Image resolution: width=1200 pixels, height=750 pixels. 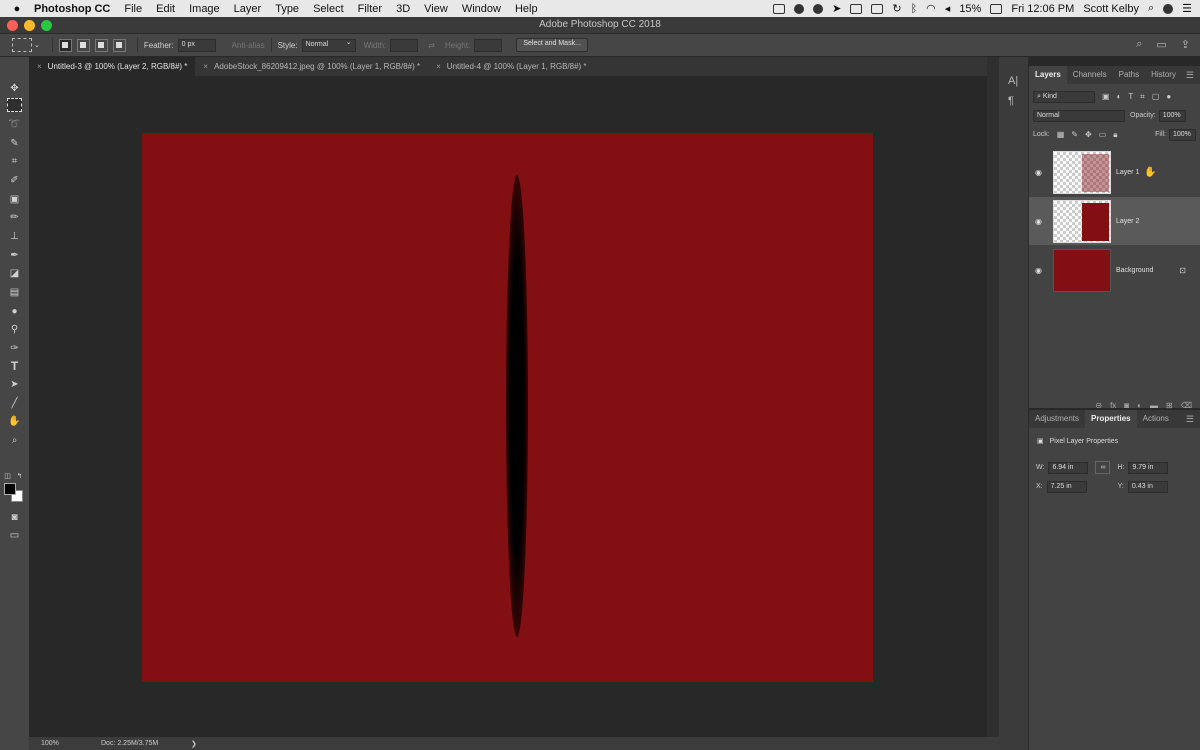 What do you see at coordinates (511, 66) in the screenshot?
I see `tab-untitled-4: × Untitled-4 @ 100% (Layer 1, RGB/8#) *` at bounding box center [511, 66].